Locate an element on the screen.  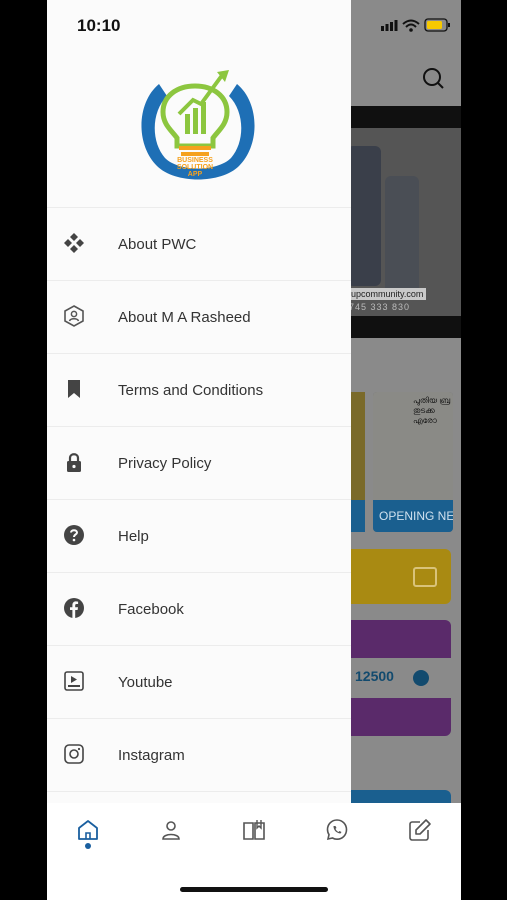
home-icon is located at coordinates (88, 830).